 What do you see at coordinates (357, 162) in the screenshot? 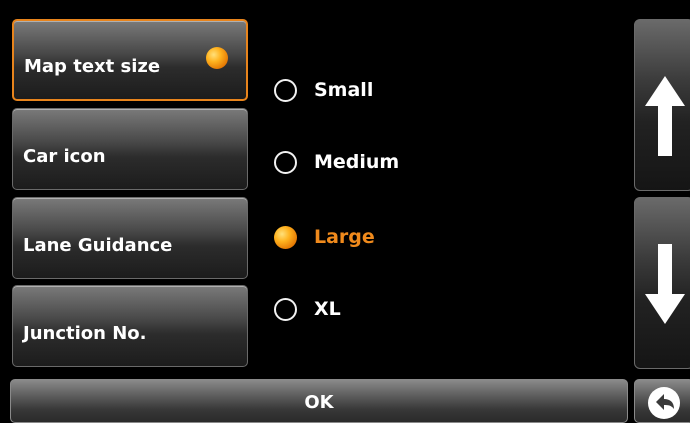
I see `option-label: Medium` at bounding box center [357, 162].